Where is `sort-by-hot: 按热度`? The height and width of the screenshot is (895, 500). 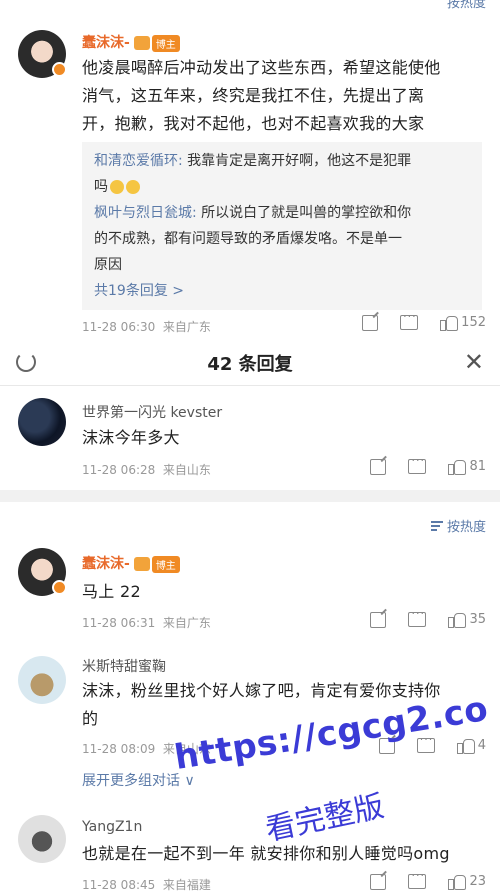 sort-by-hot: 按热度 is located at coordinates (458, 525).